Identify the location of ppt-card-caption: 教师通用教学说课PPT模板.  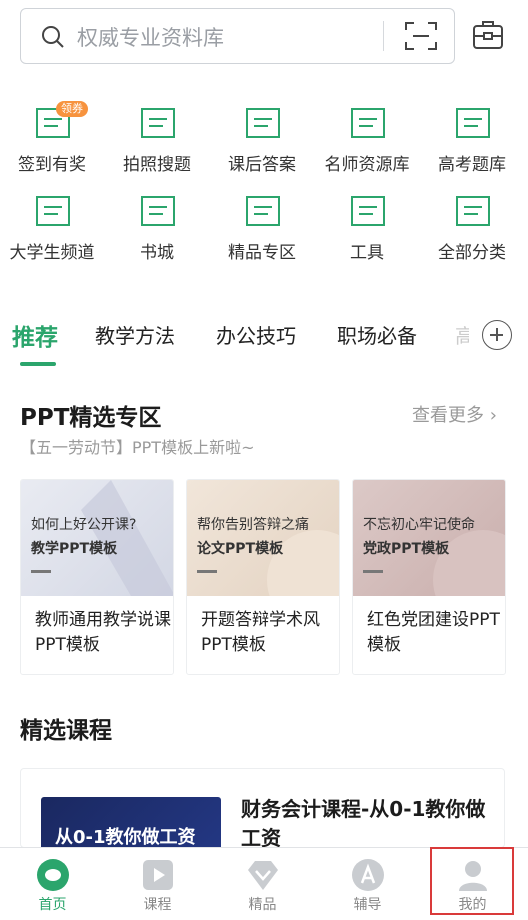
(103, 632).